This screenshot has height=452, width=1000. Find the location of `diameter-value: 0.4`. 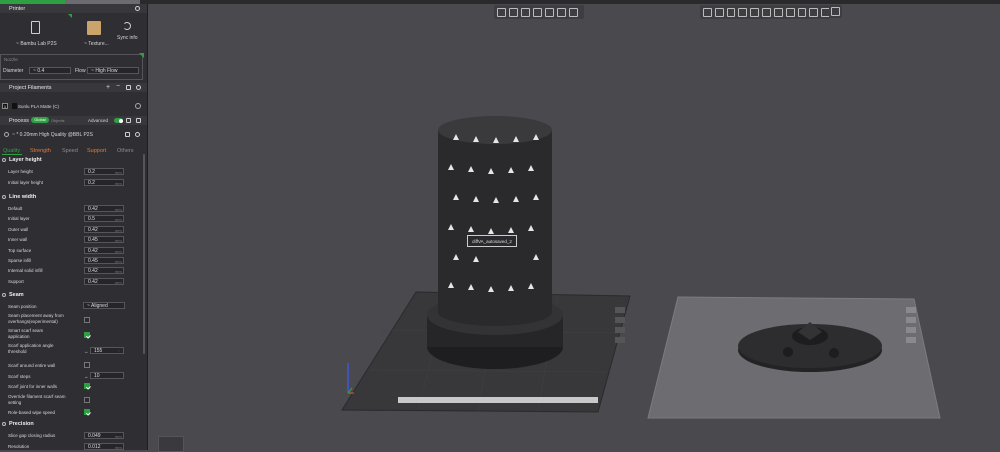

diameter-value: 0.4 is located at coordinates (41, 71).